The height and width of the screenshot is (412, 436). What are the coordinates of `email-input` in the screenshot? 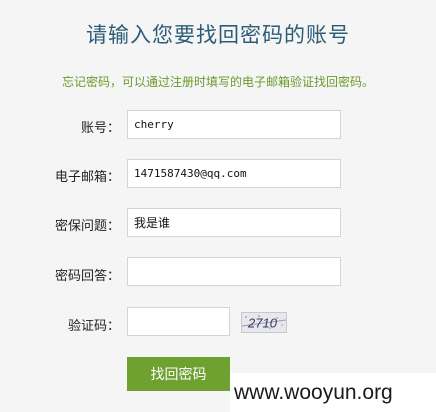 It's located at (234, 173).